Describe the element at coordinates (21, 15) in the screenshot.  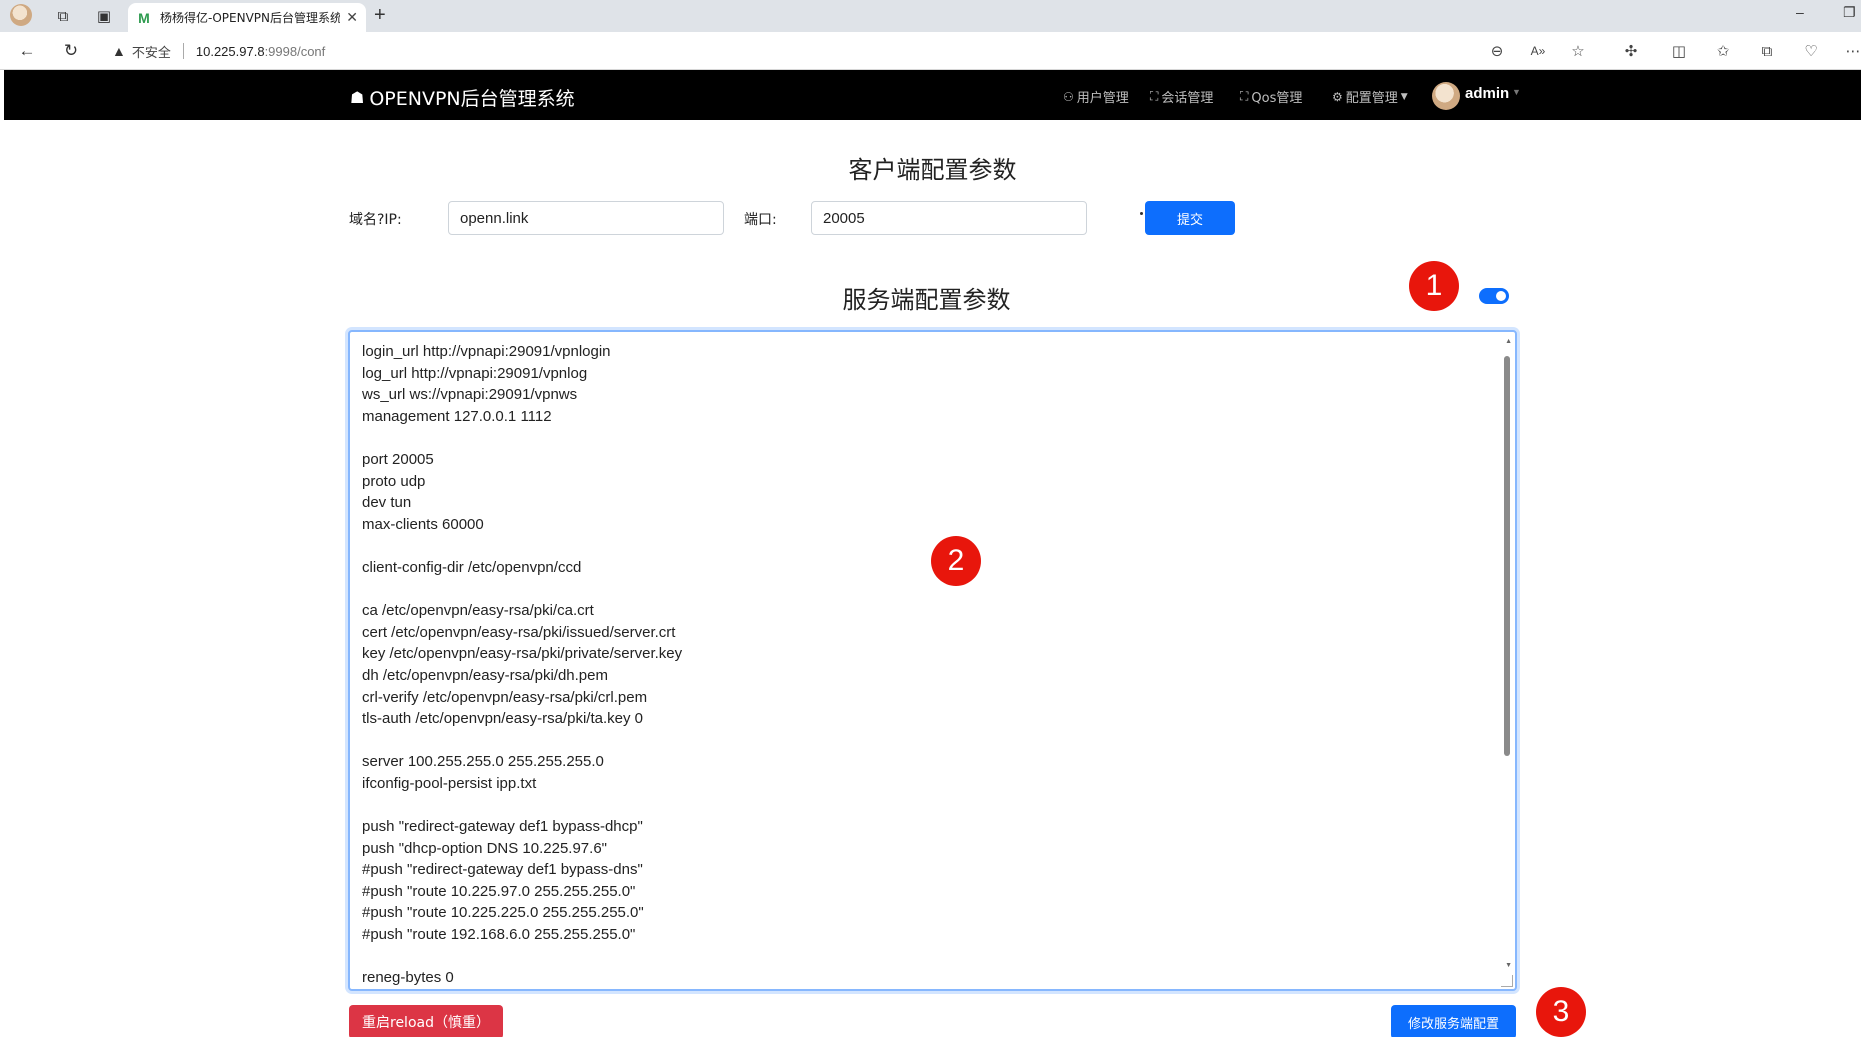
I see `profile-avatar-icon` at that location.